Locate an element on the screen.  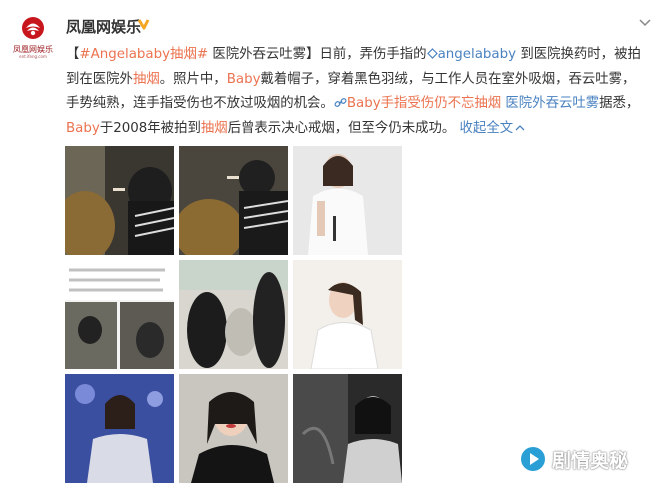
watermark-text: 剧情奥秘 is located at coordinates (590, 460).